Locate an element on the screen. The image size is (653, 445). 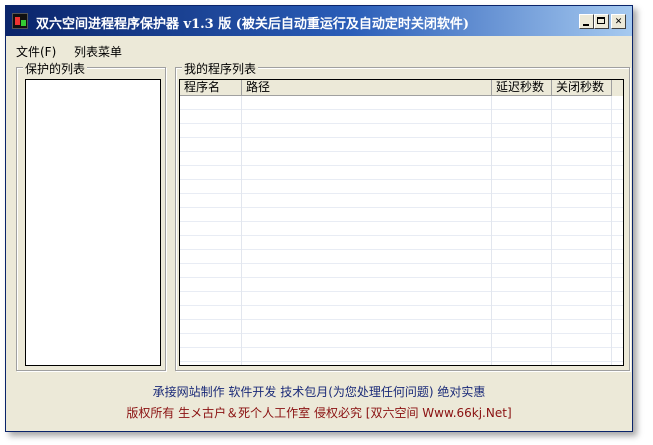
program-list-title: 我的程序列表 is located at coordinates (220, 68).